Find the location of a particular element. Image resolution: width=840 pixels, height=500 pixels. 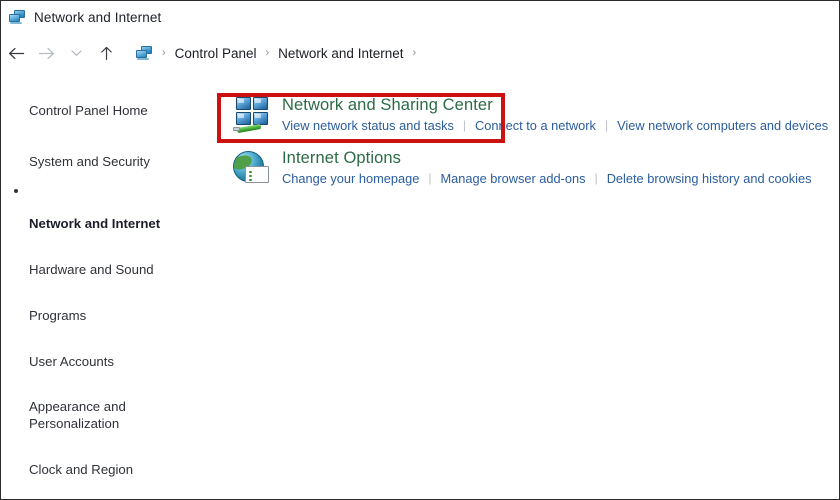

sidebar-item-system-and-security: System and Security is located at coordinates (103, 154).